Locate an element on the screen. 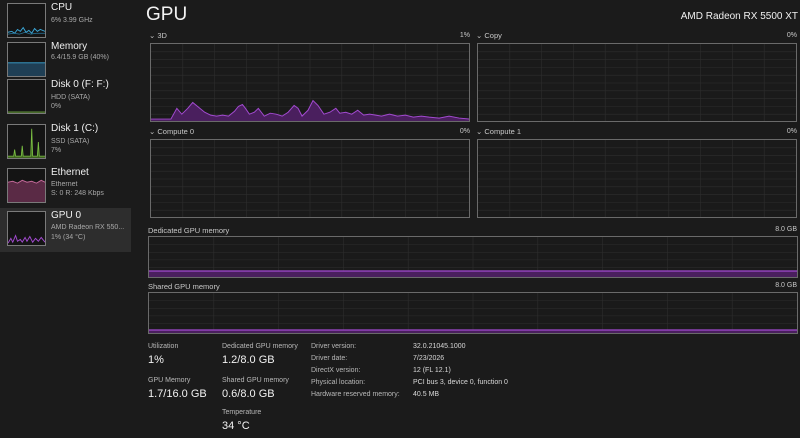  gpu-graph-icon is located at coordinates (26, 228).